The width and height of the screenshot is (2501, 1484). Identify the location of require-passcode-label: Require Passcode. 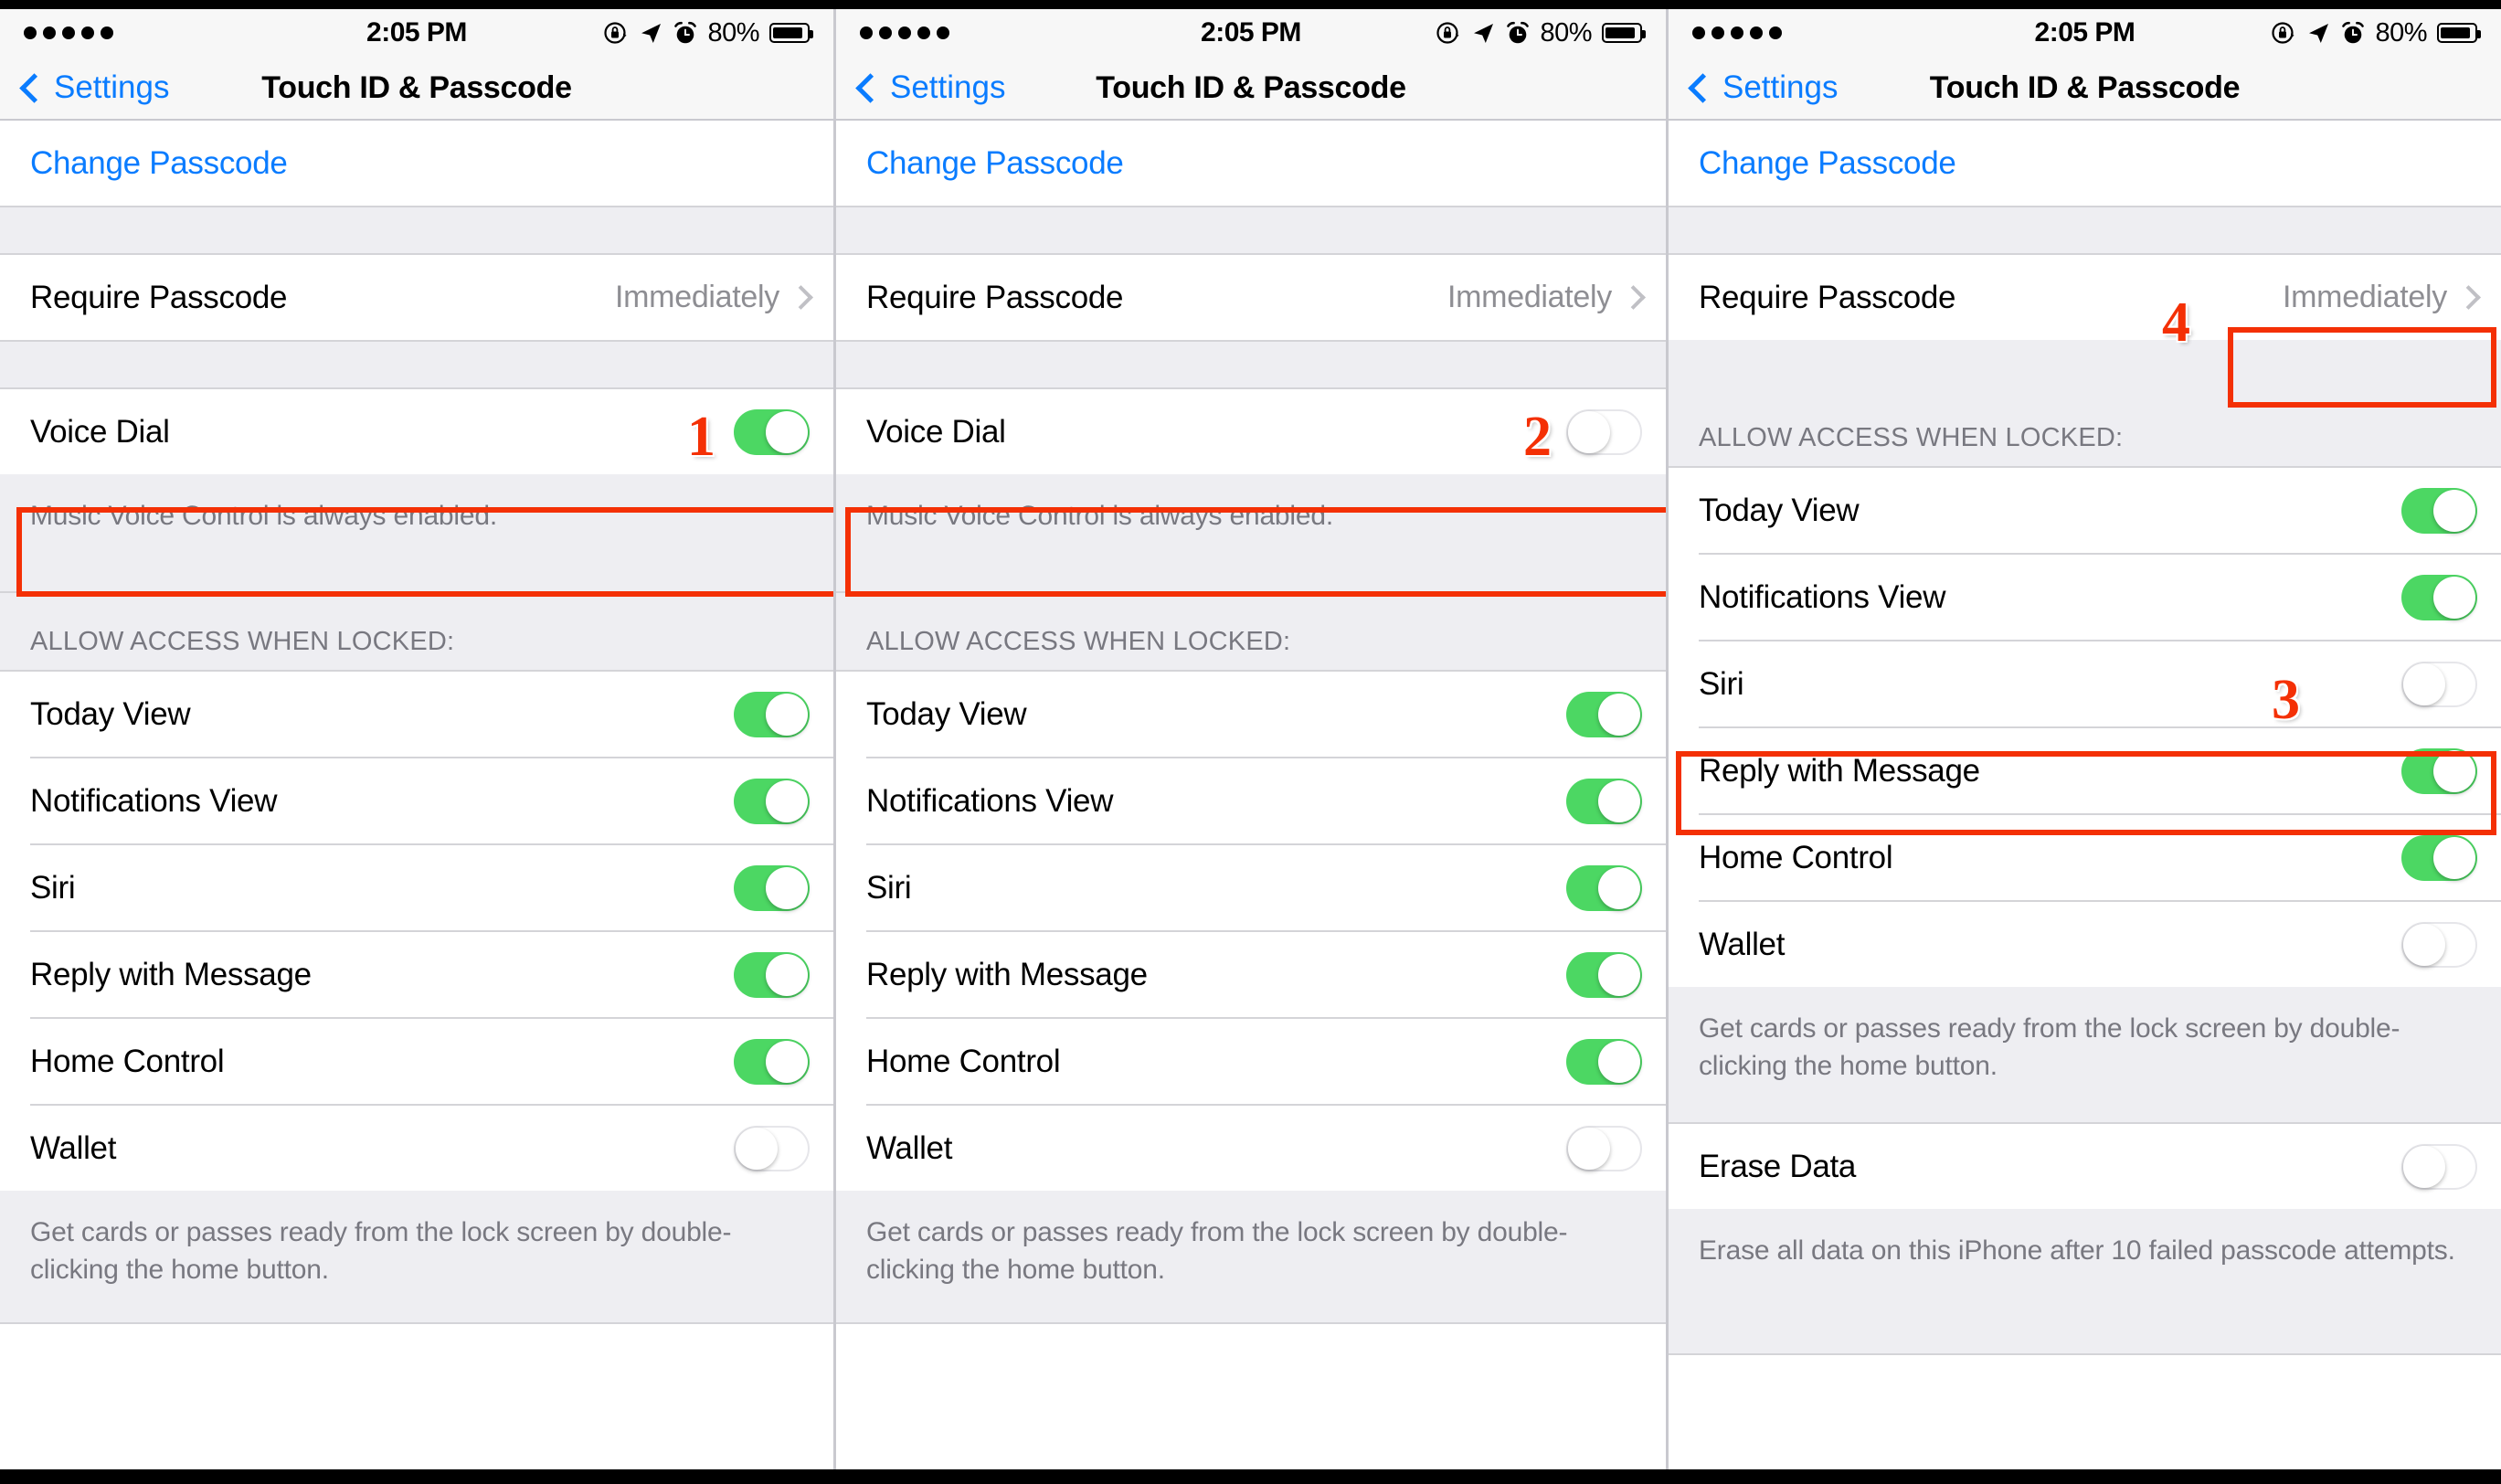
(159, 297).